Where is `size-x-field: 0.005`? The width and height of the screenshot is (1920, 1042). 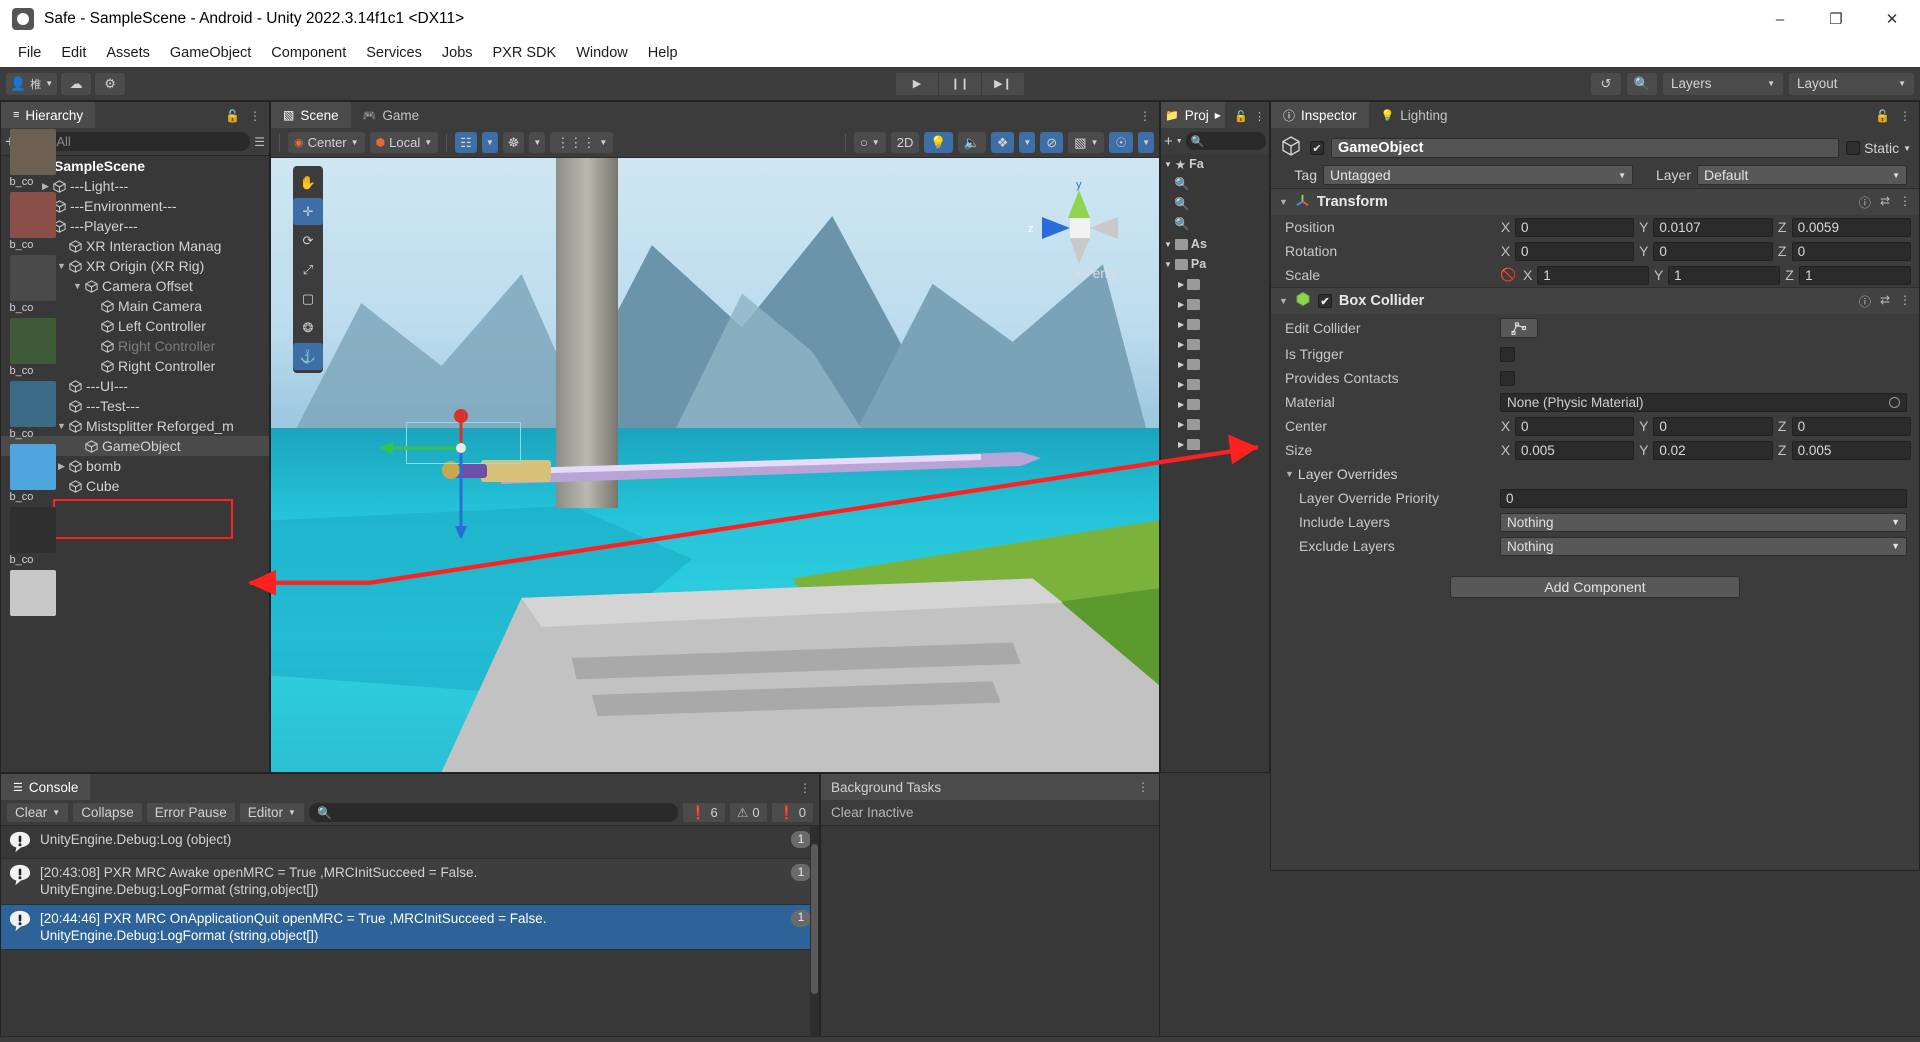 size-x-field: 0.005 is located at coordinates (1575, 450).